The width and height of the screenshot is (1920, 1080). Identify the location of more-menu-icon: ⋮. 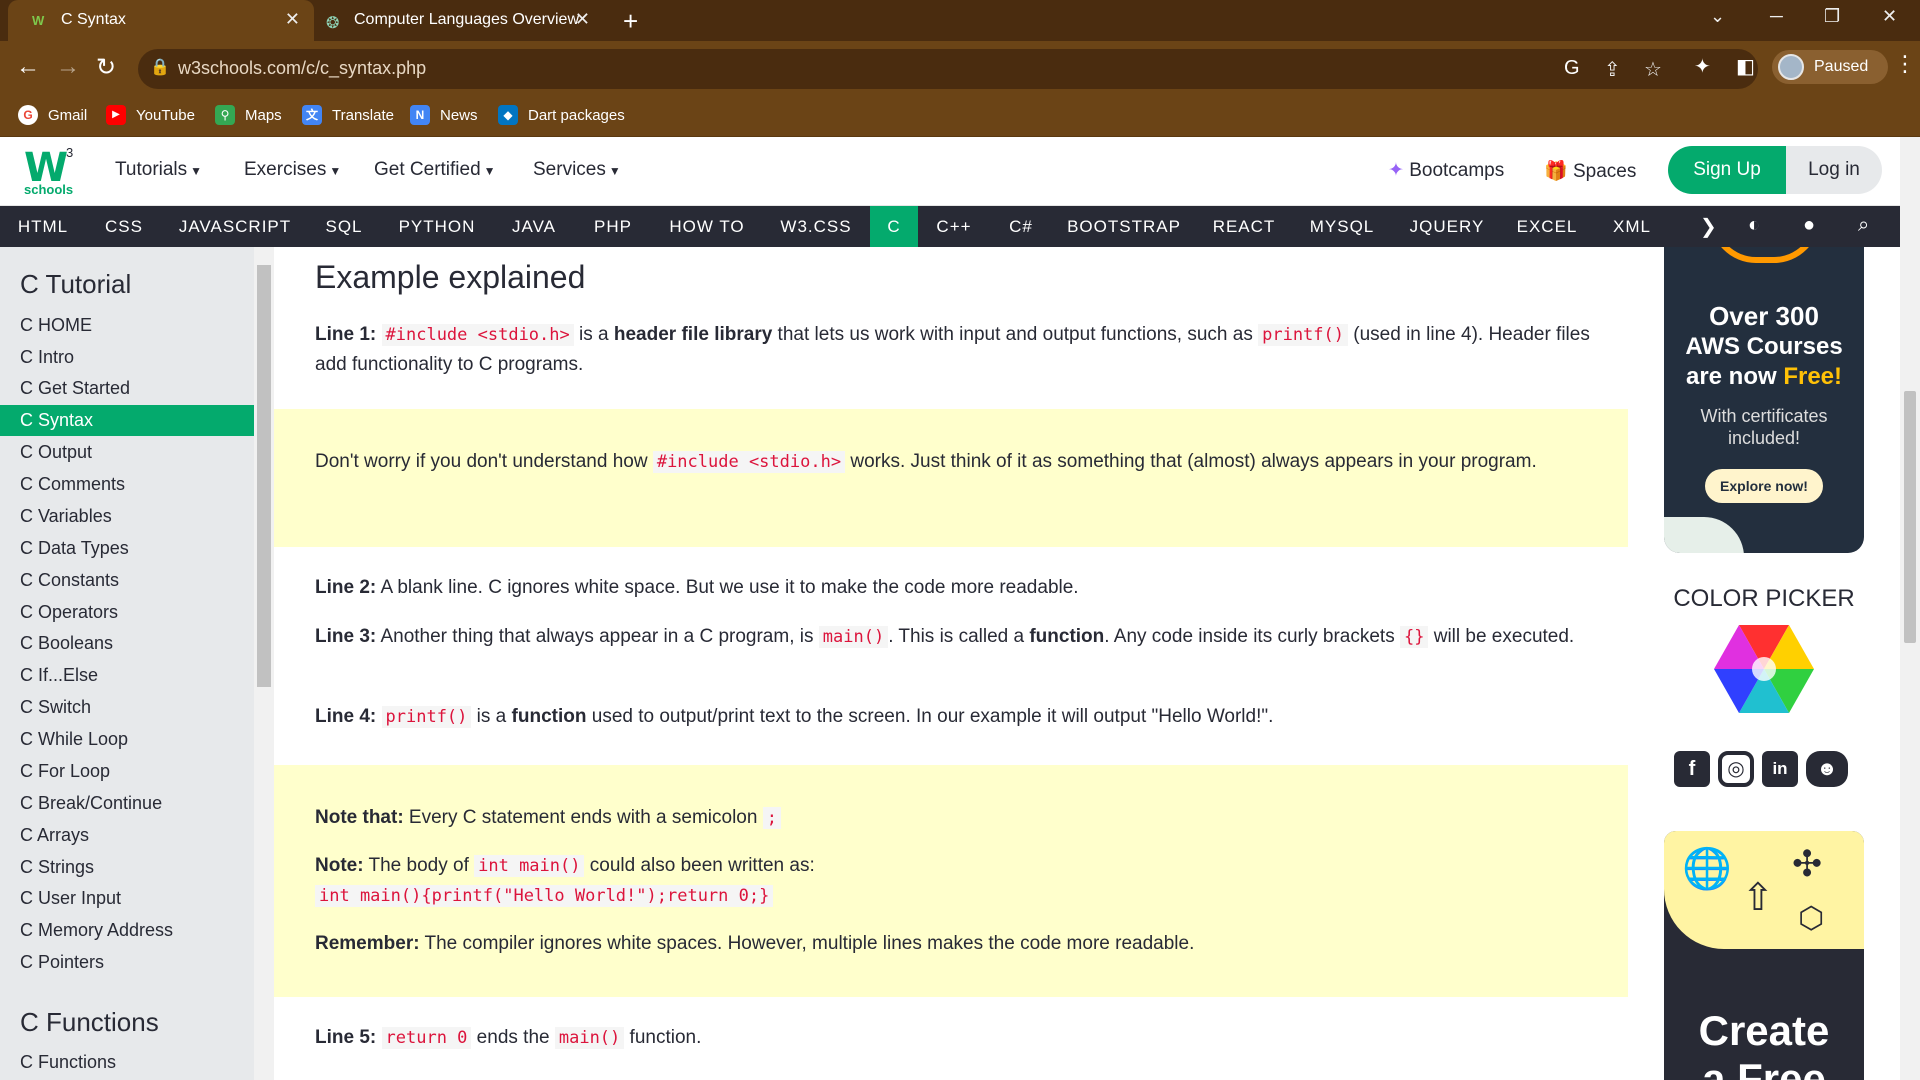
(1905, 64).